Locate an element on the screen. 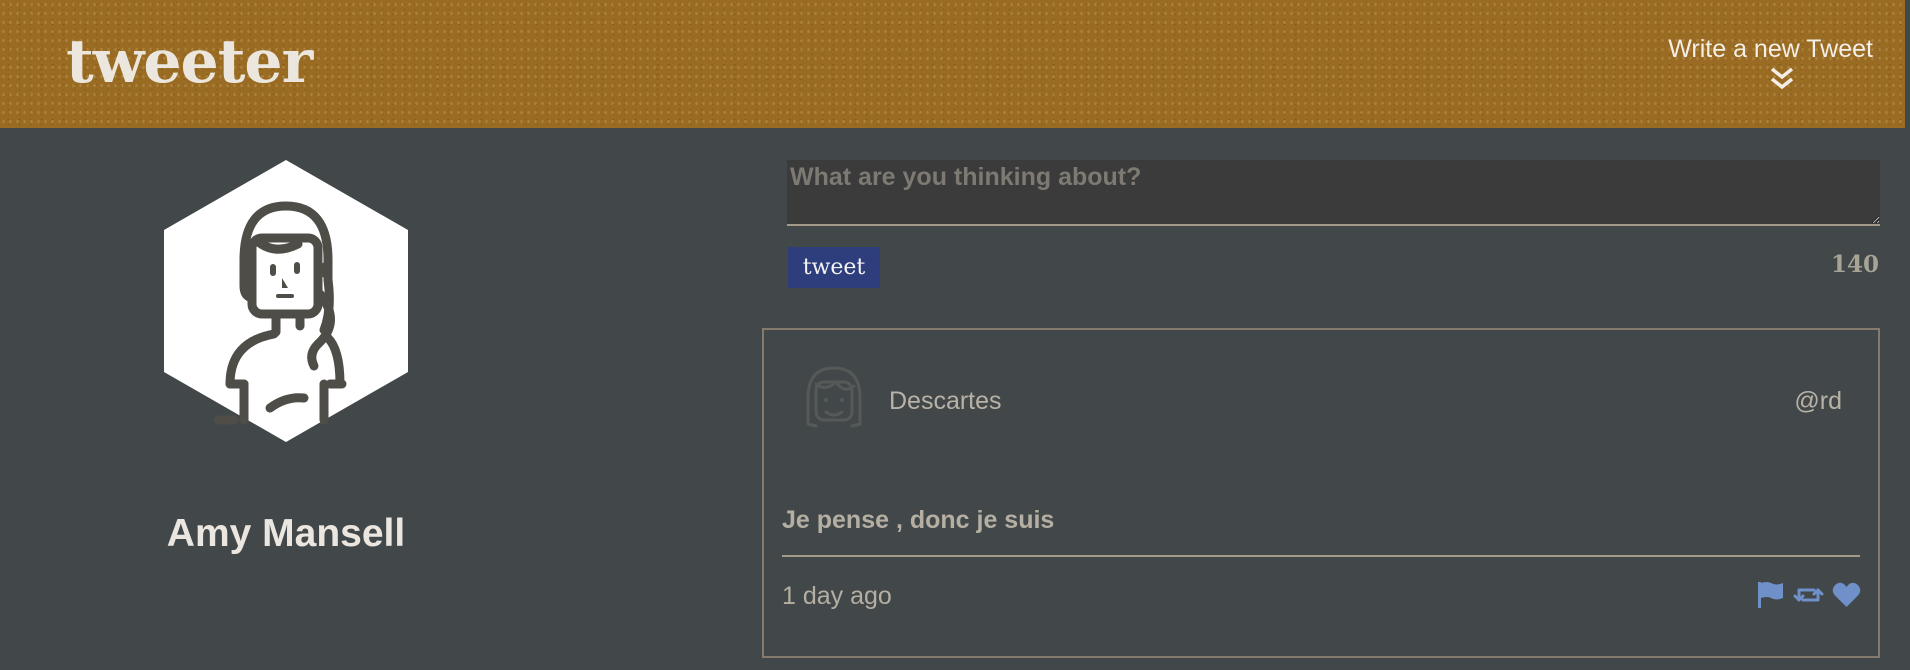 This screenshot has width=1910, height=670. tweet-text: Je pense , donc je suis is located at coordinates (918, 520).